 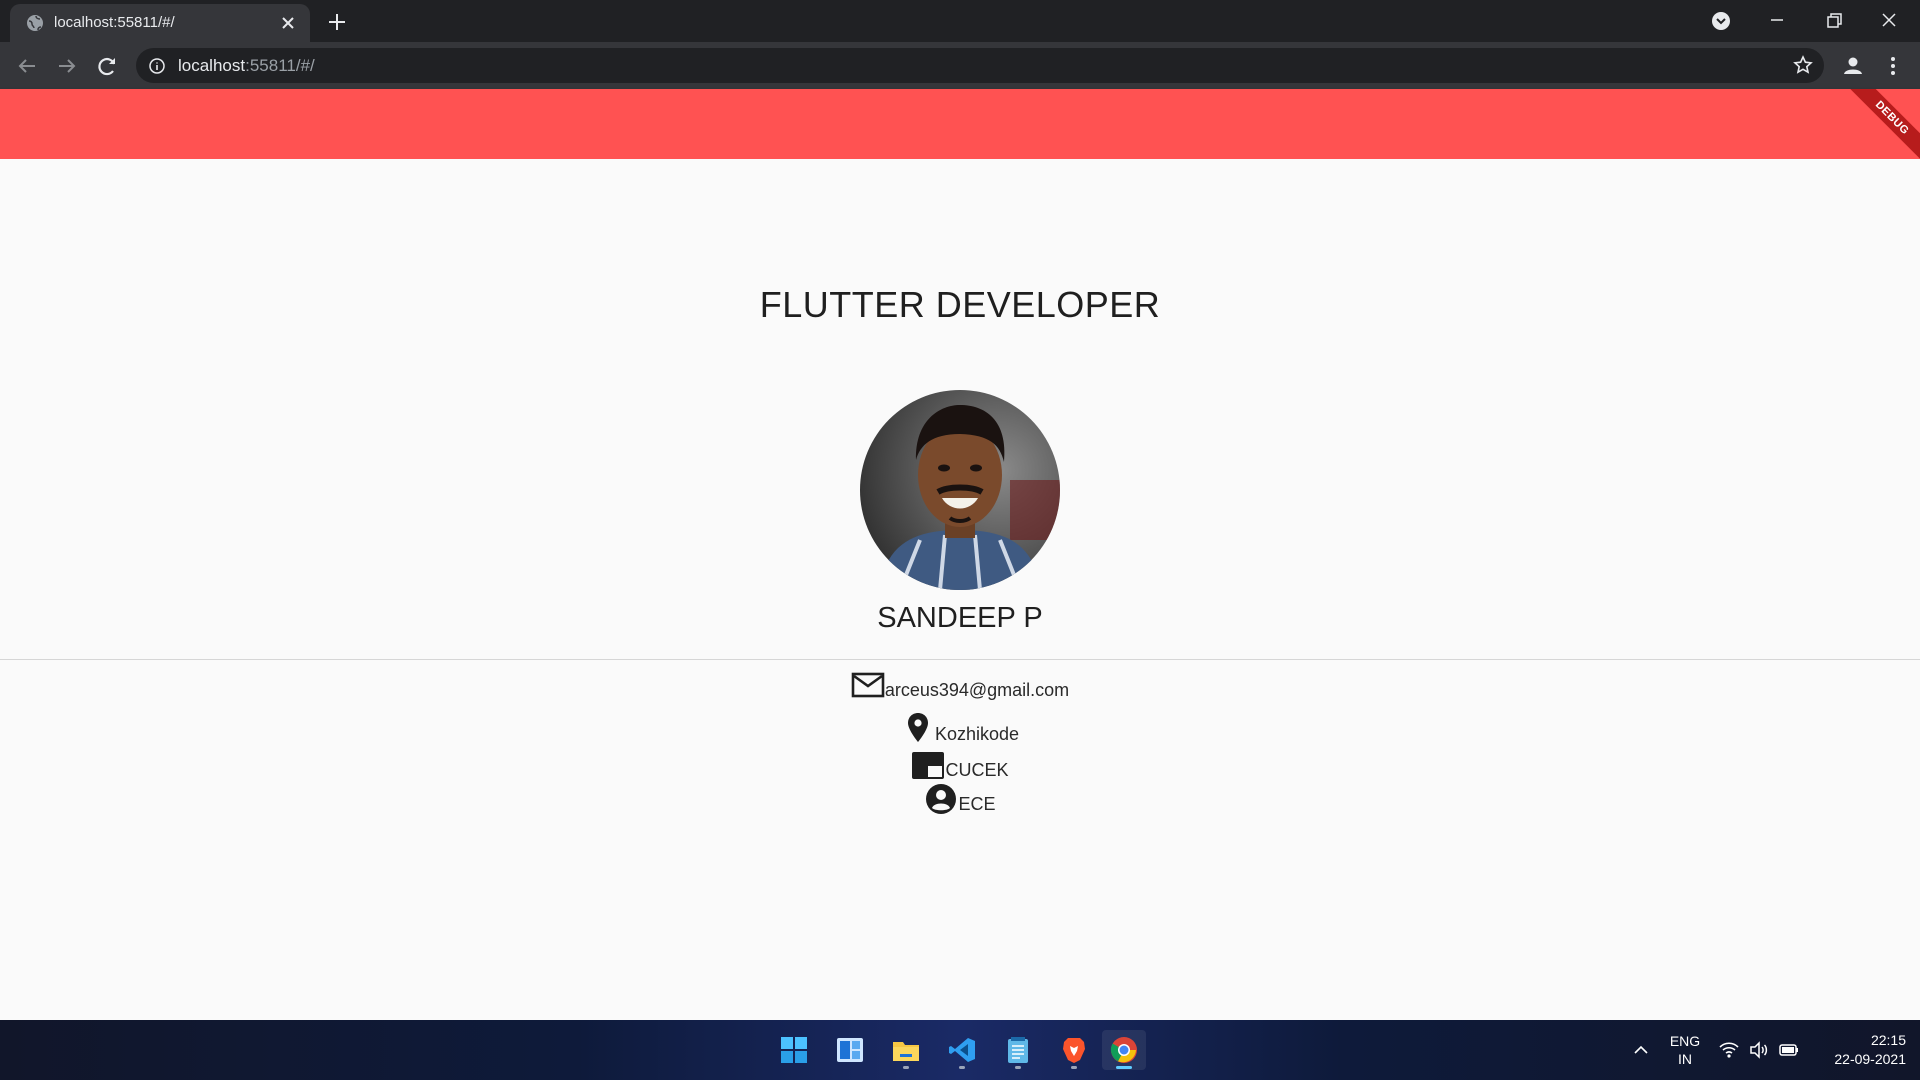 I want to click on account-circle-icon, so click(x=941, y=799).